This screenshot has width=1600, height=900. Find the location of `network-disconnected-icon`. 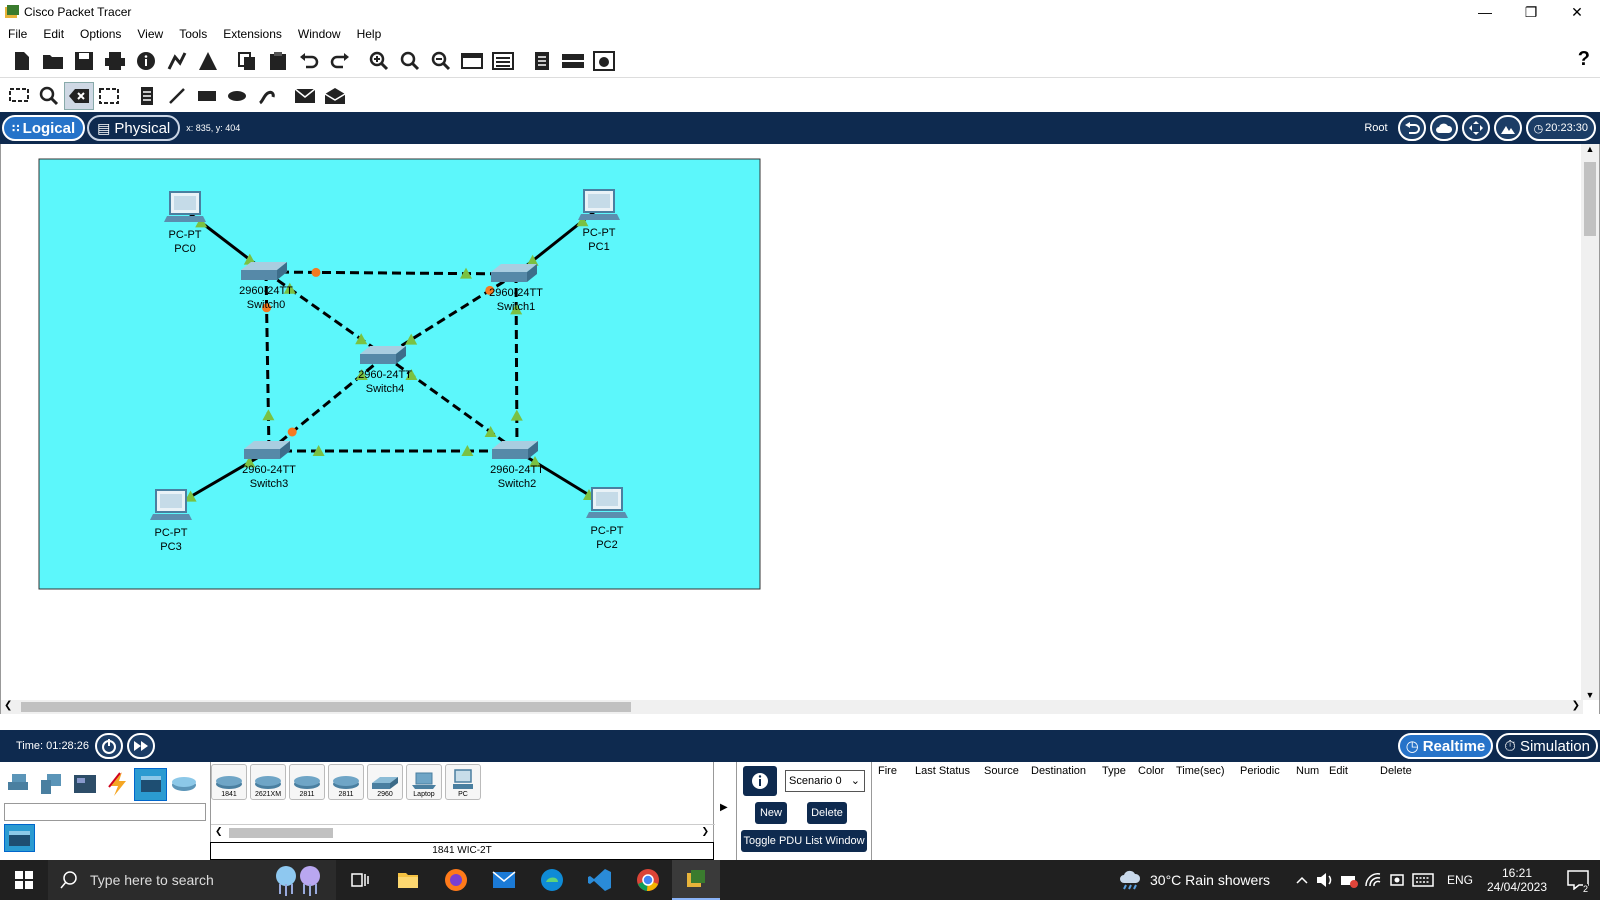

network-disconnected-icon is located at coordinates (1349, 880).